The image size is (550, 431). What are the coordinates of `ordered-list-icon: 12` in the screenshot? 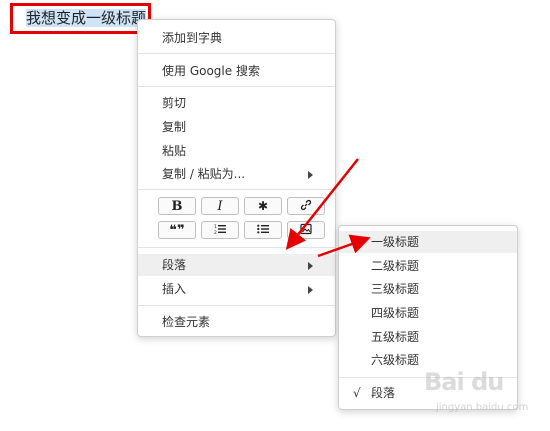 It's located at (220, 230).